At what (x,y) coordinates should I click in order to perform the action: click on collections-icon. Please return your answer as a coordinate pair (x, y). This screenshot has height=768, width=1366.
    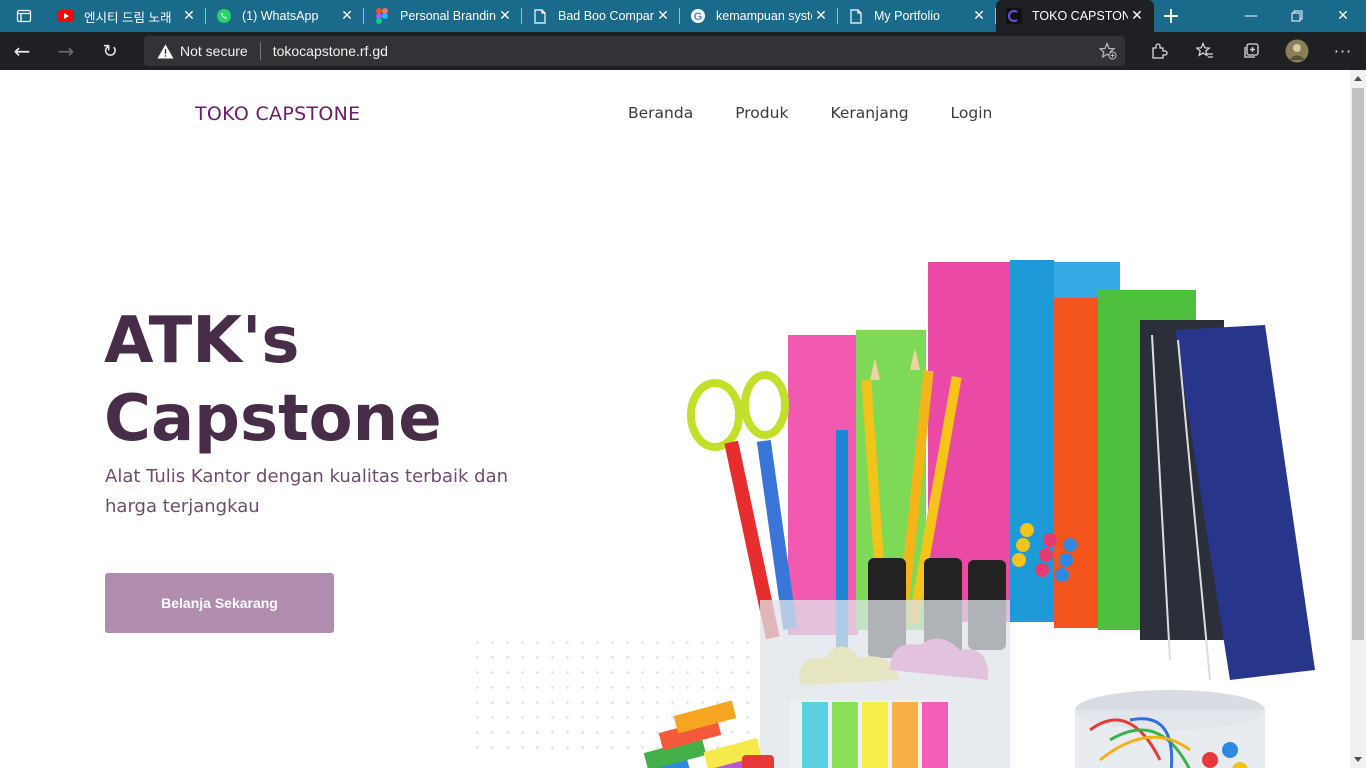
    Looking at the image, I should click on (1251, 50).